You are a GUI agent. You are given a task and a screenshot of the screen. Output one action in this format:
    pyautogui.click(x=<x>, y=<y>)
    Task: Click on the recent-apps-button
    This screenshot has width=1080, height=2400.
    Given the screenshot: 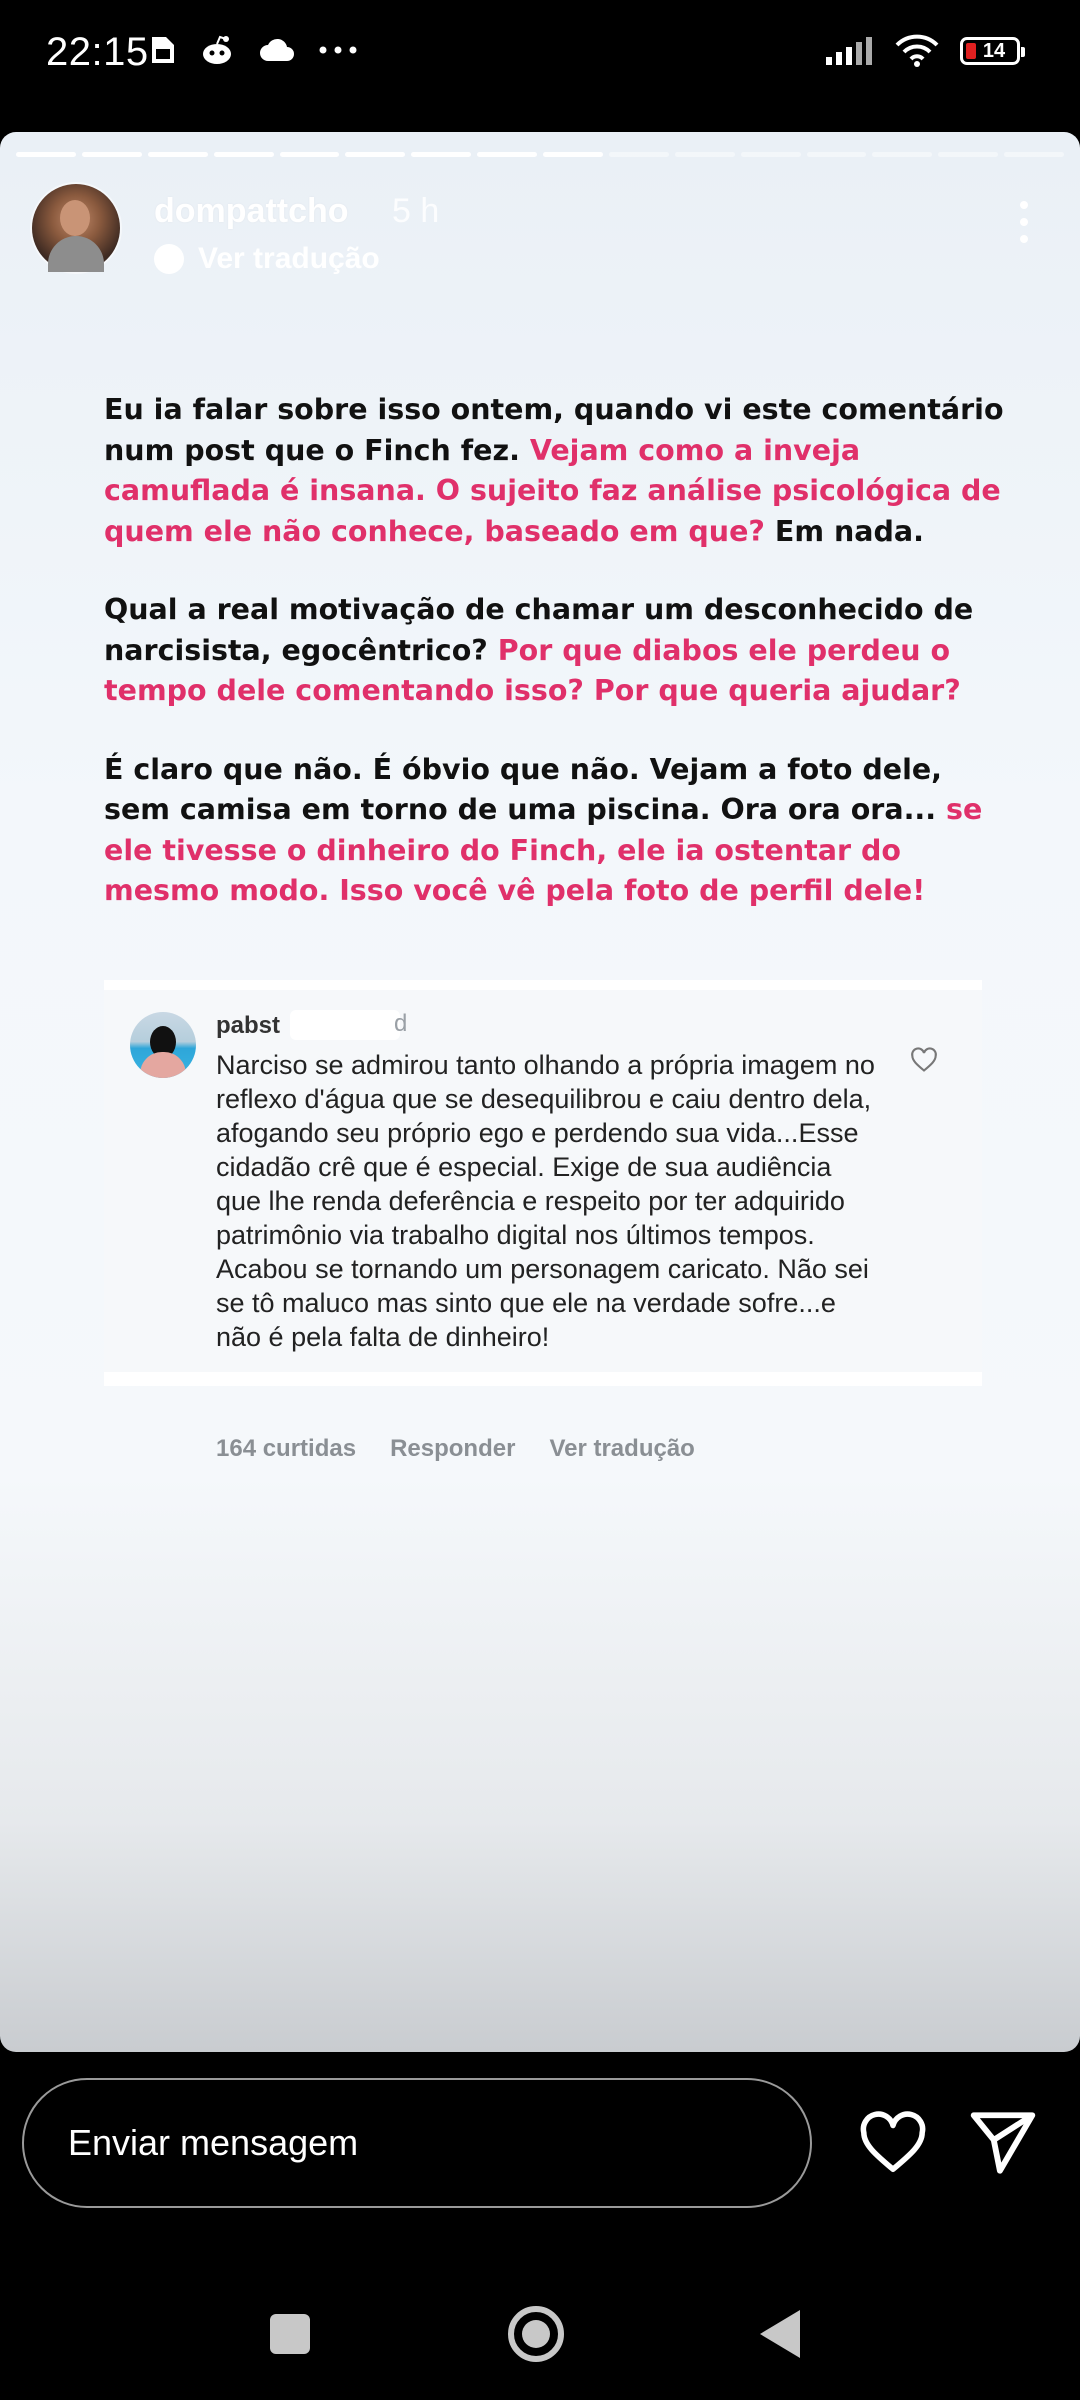 What is the action you would take?
    pyautogui.click(x=290, y=2334)
    